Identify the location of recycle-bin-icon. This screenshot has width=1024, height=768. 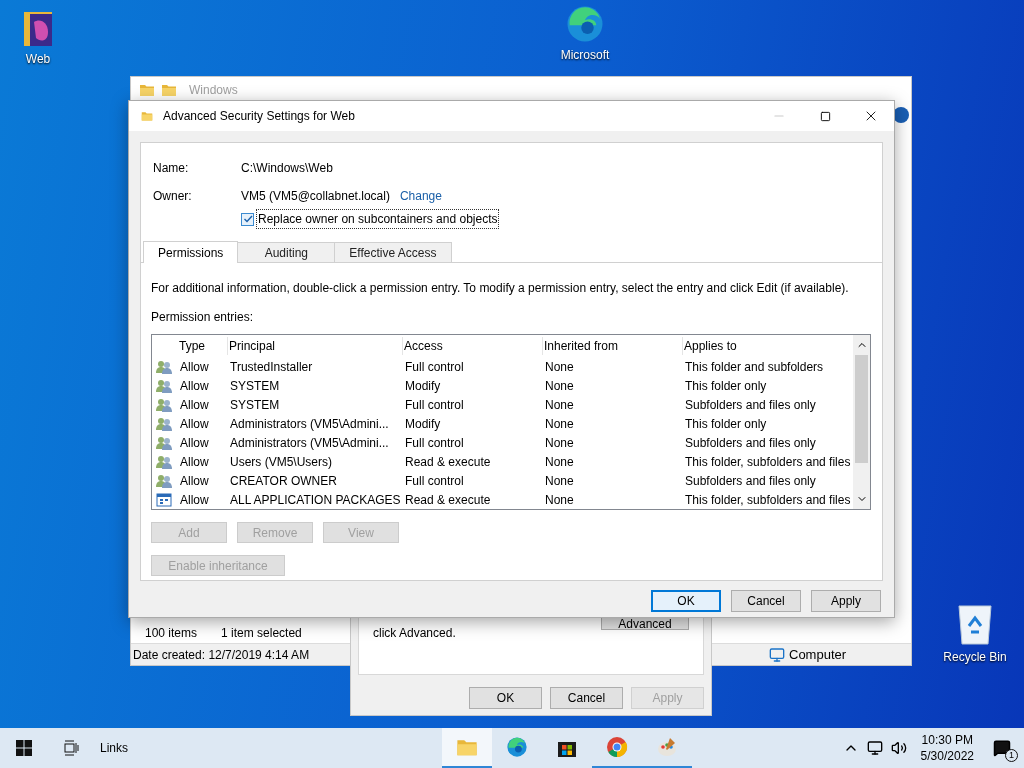
(975, 624).